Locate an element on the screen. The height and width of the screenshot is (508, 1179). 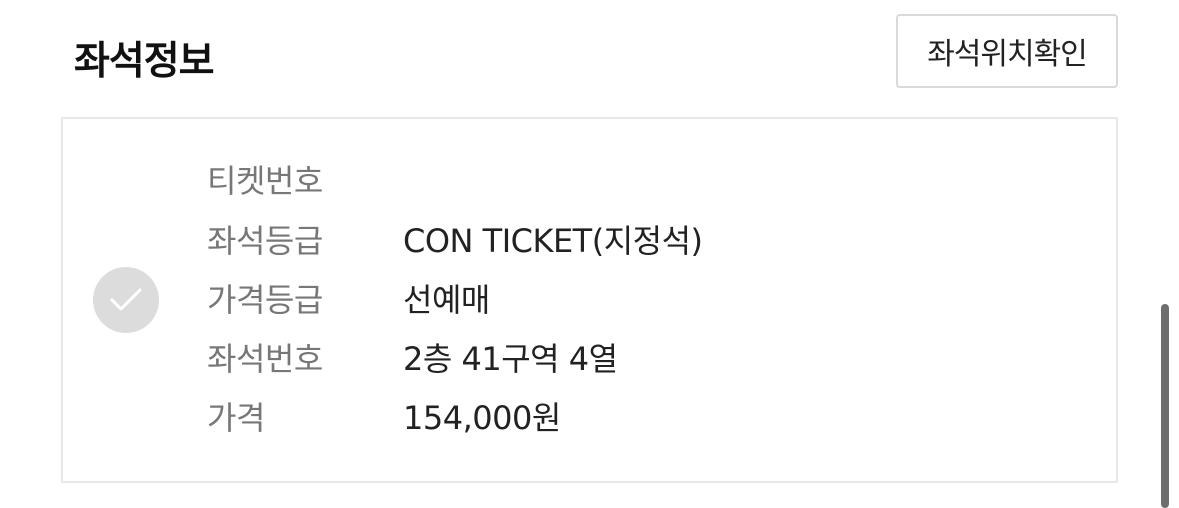
price-value: 154,000원 is located at coordinates (482, 418).